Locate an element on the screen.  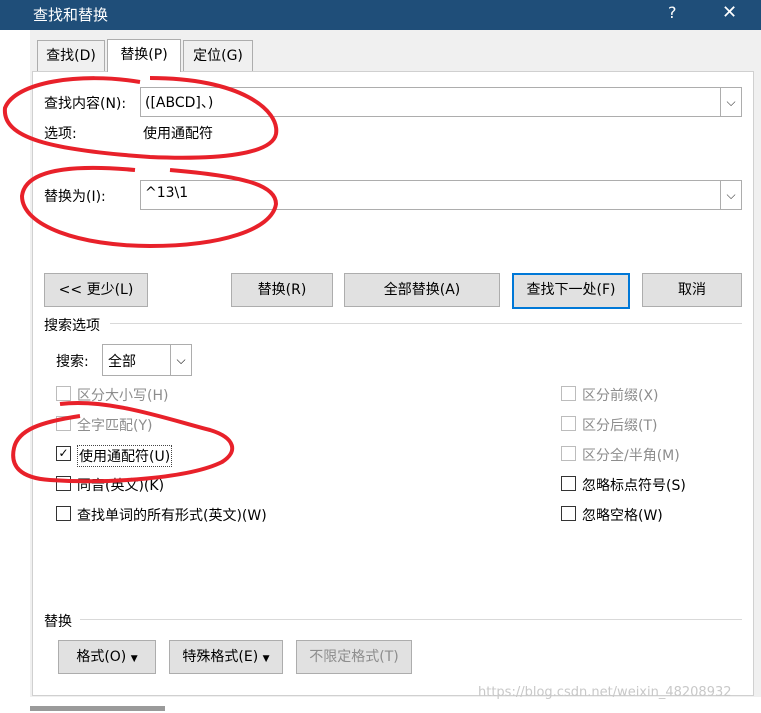
tab-replace: 替换(P) is located at coordinates (144, 55).